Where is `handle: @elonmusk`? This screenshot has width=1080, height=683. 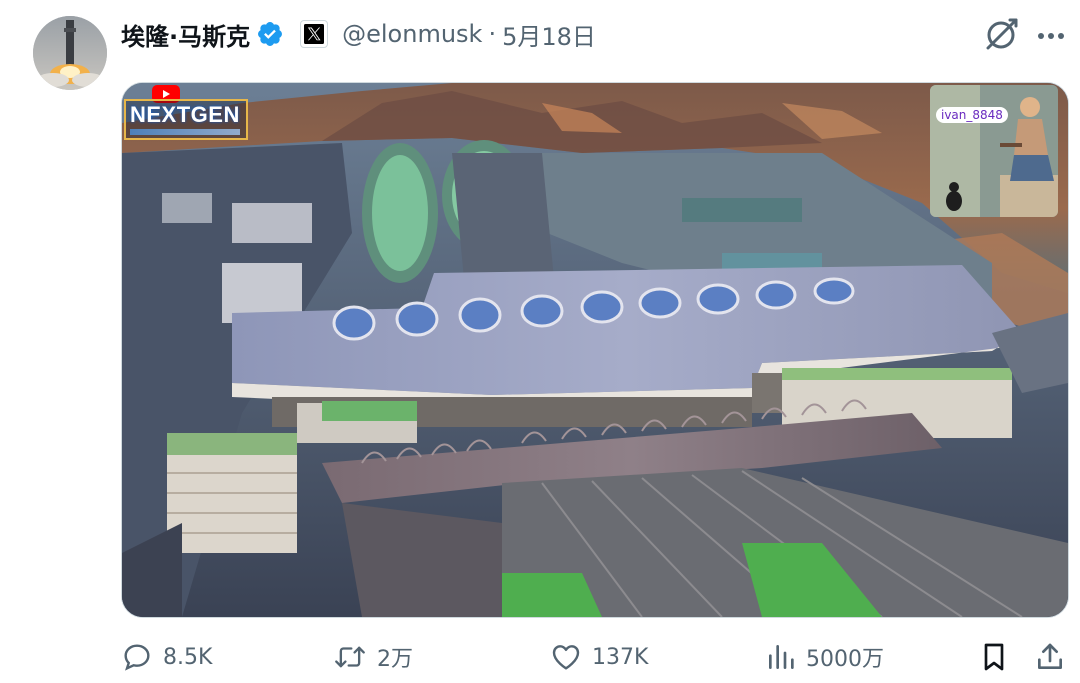
handle: @elonmusk is located at coordinates (412, 34).